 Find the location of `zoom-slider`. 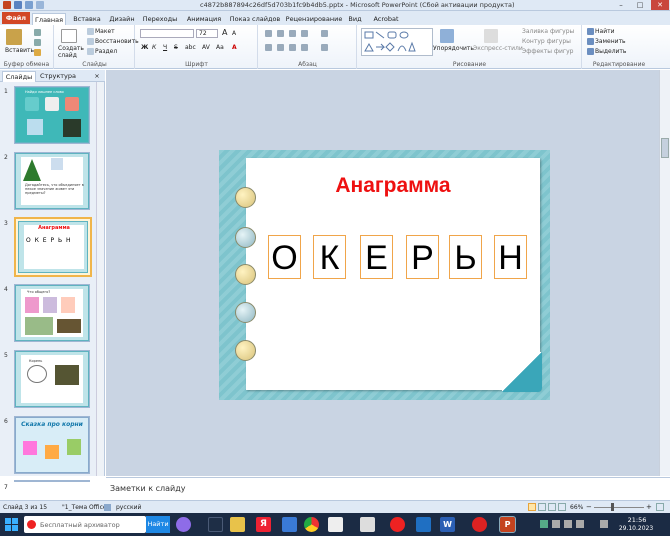

zoom-slider is located at coordinates (619, 507).